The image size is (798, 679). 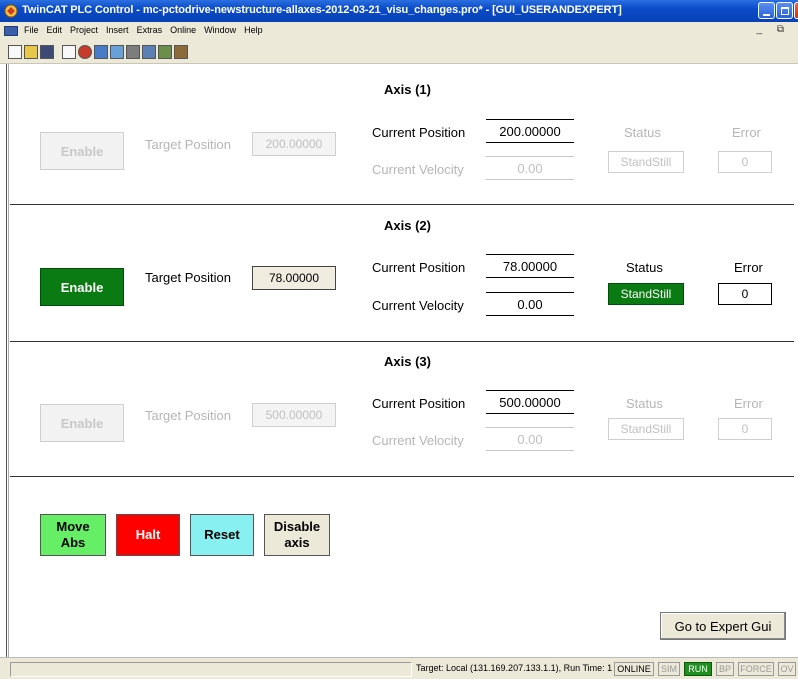 I want to click on twincat-app-icon, so click(x=11, y=11).